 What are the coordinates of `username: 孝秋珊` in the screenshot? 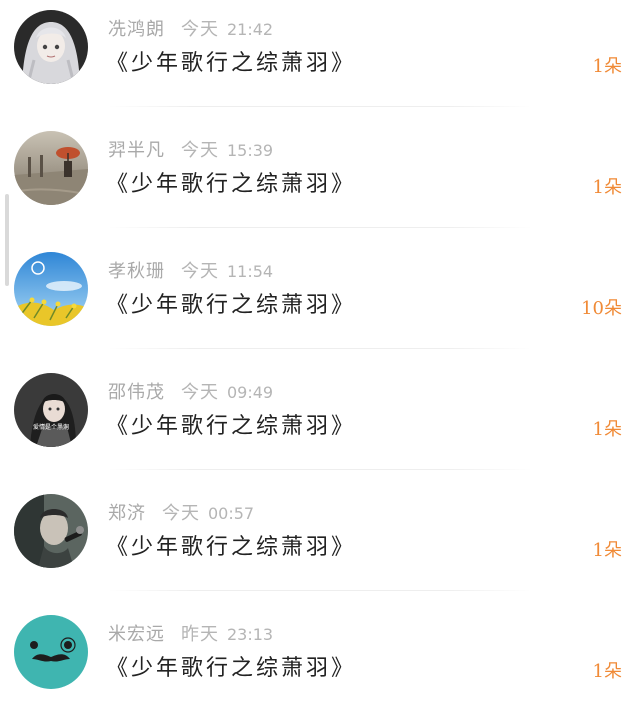 It's located at (136, 271).